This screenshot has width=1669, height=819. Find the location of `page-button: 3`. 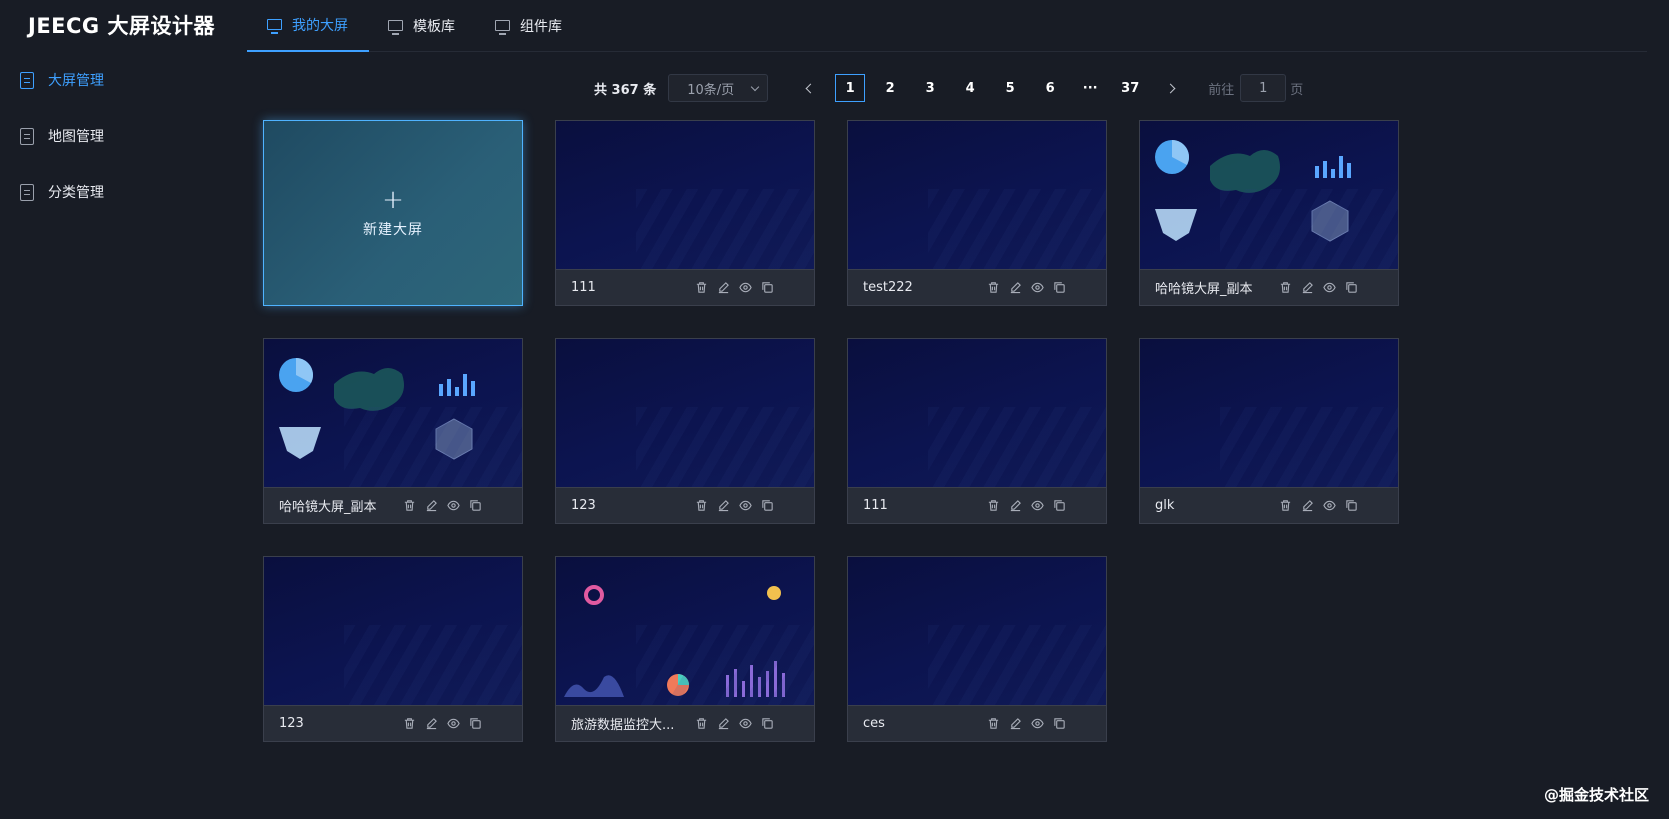

page-button: 3 is located at coordinates (930, 88).